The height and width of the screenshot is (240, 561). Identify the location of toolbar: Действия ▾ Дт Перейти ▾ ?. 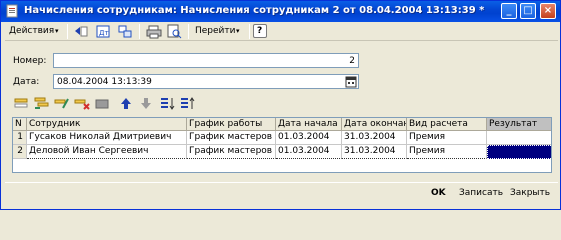
(281, 32).